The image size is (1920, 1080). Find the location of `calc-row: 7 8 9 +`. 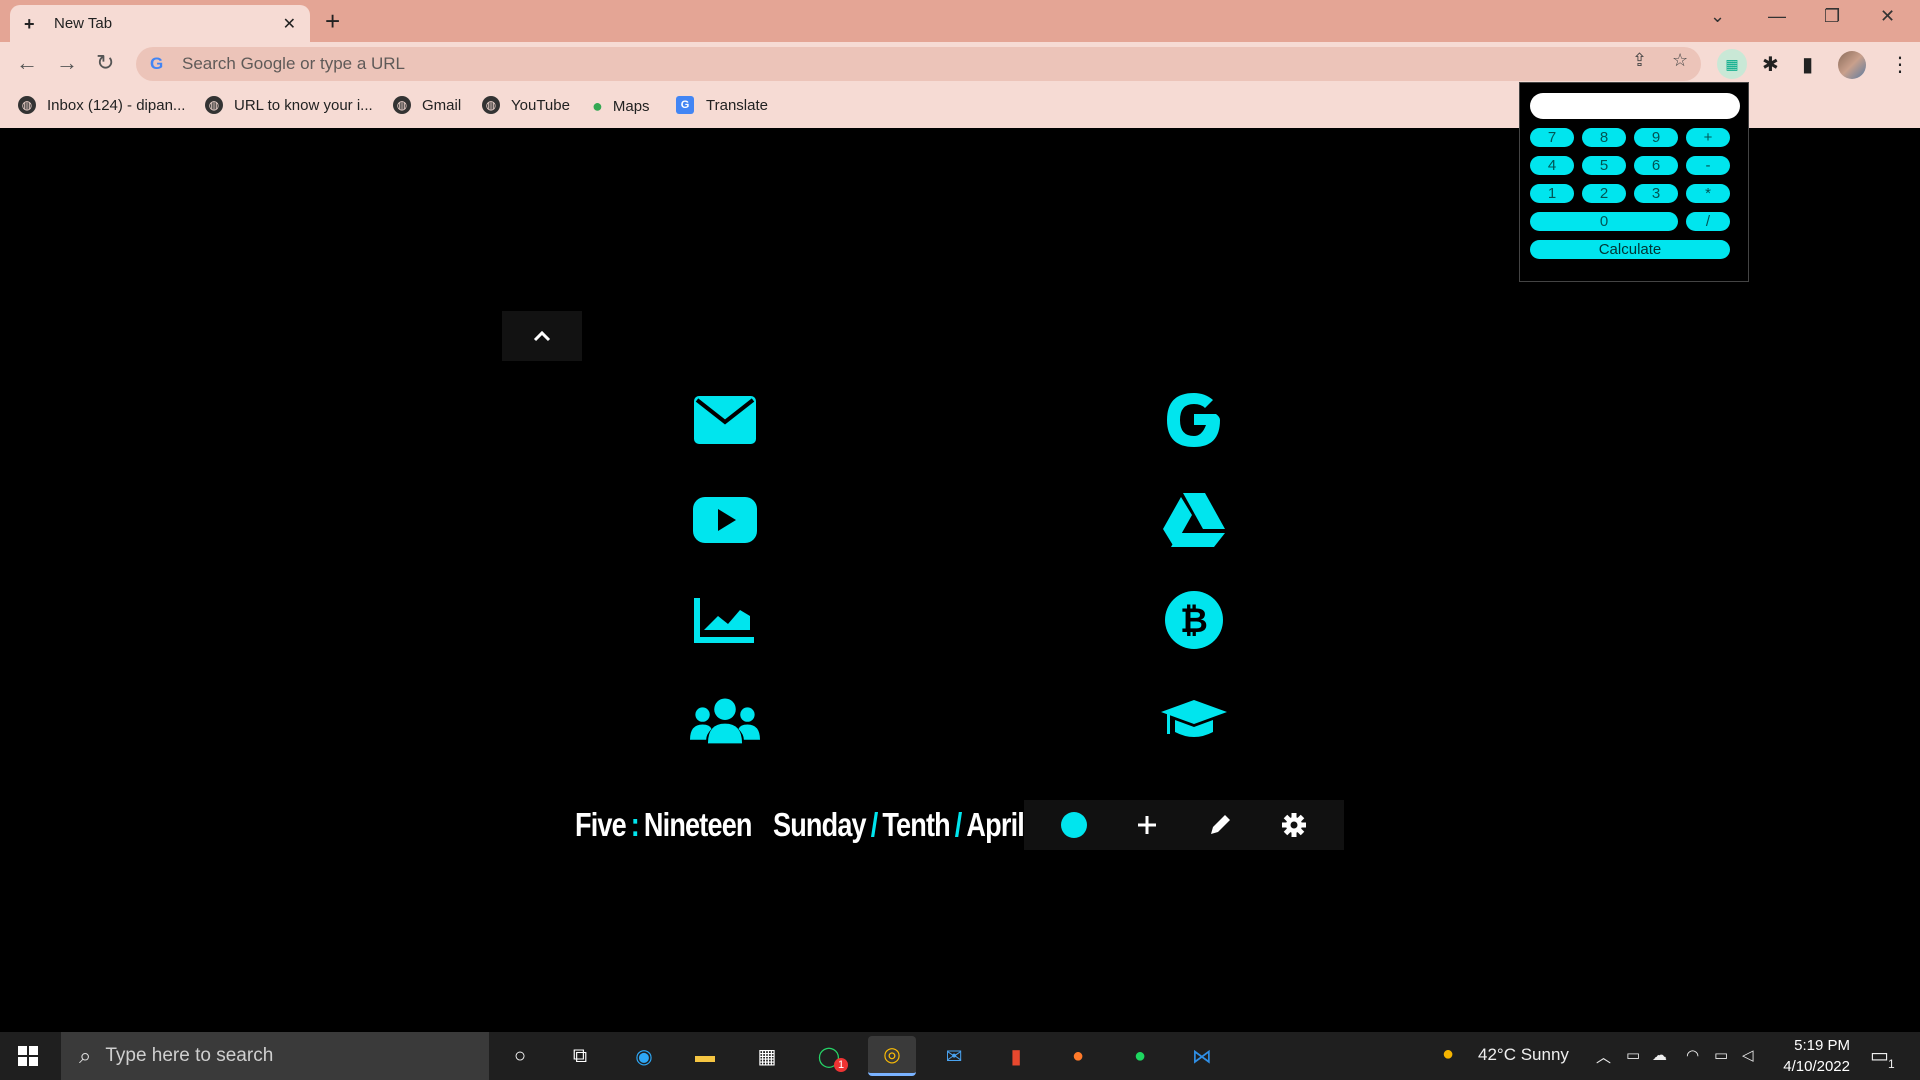

calc-row: 7 8 9 + is located at coordinates (1634, 137).